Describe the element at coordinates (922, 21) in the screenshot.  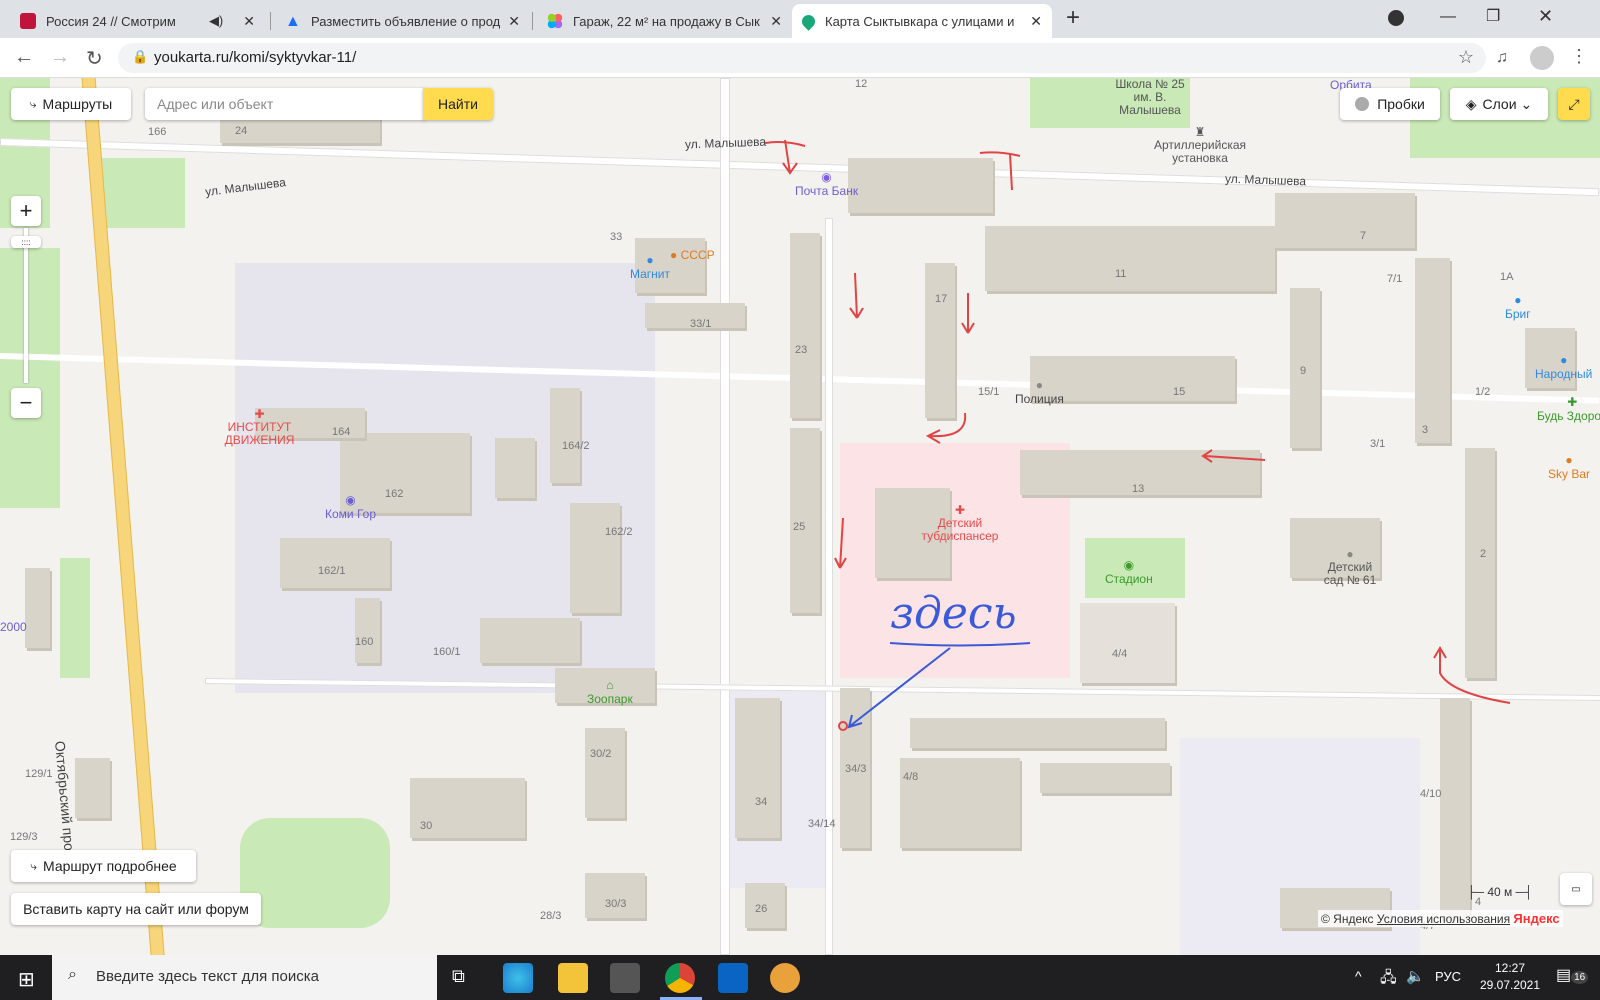
I see `tab-map-active: Карта Сыктывкара с улицами и ✕` at that location.